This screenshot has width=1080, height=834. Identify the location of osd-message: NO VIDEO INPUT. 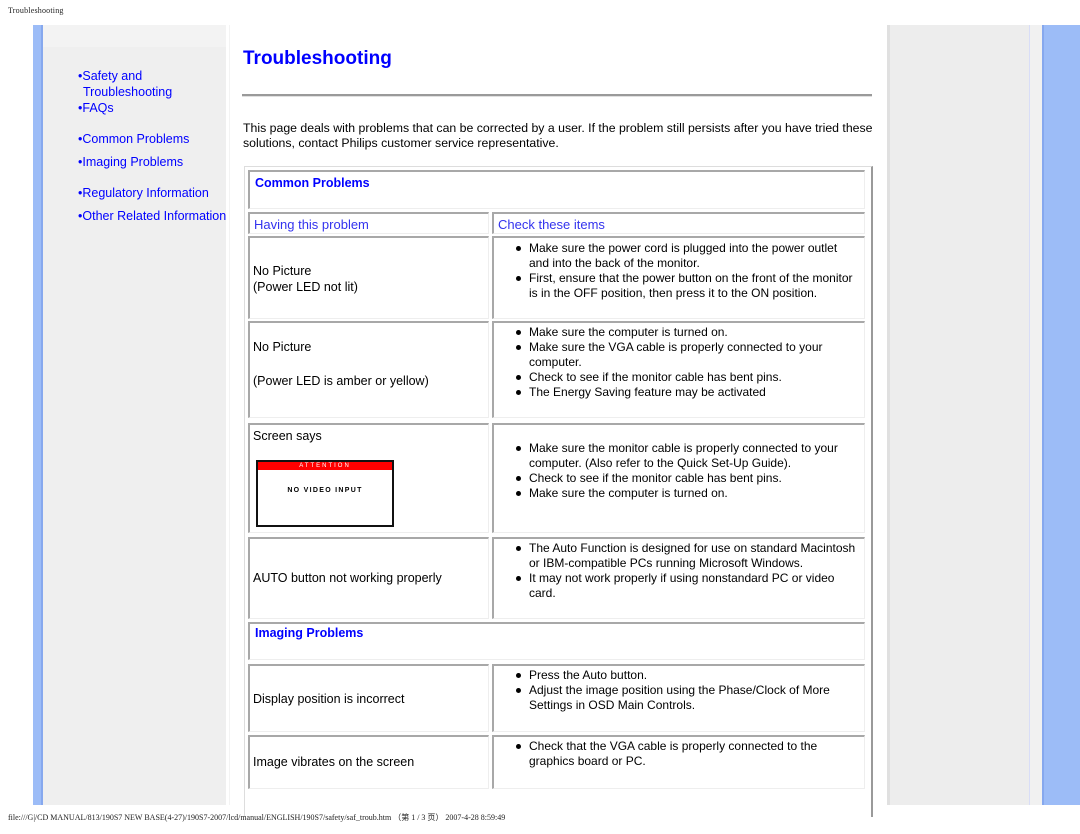
(325, 490).